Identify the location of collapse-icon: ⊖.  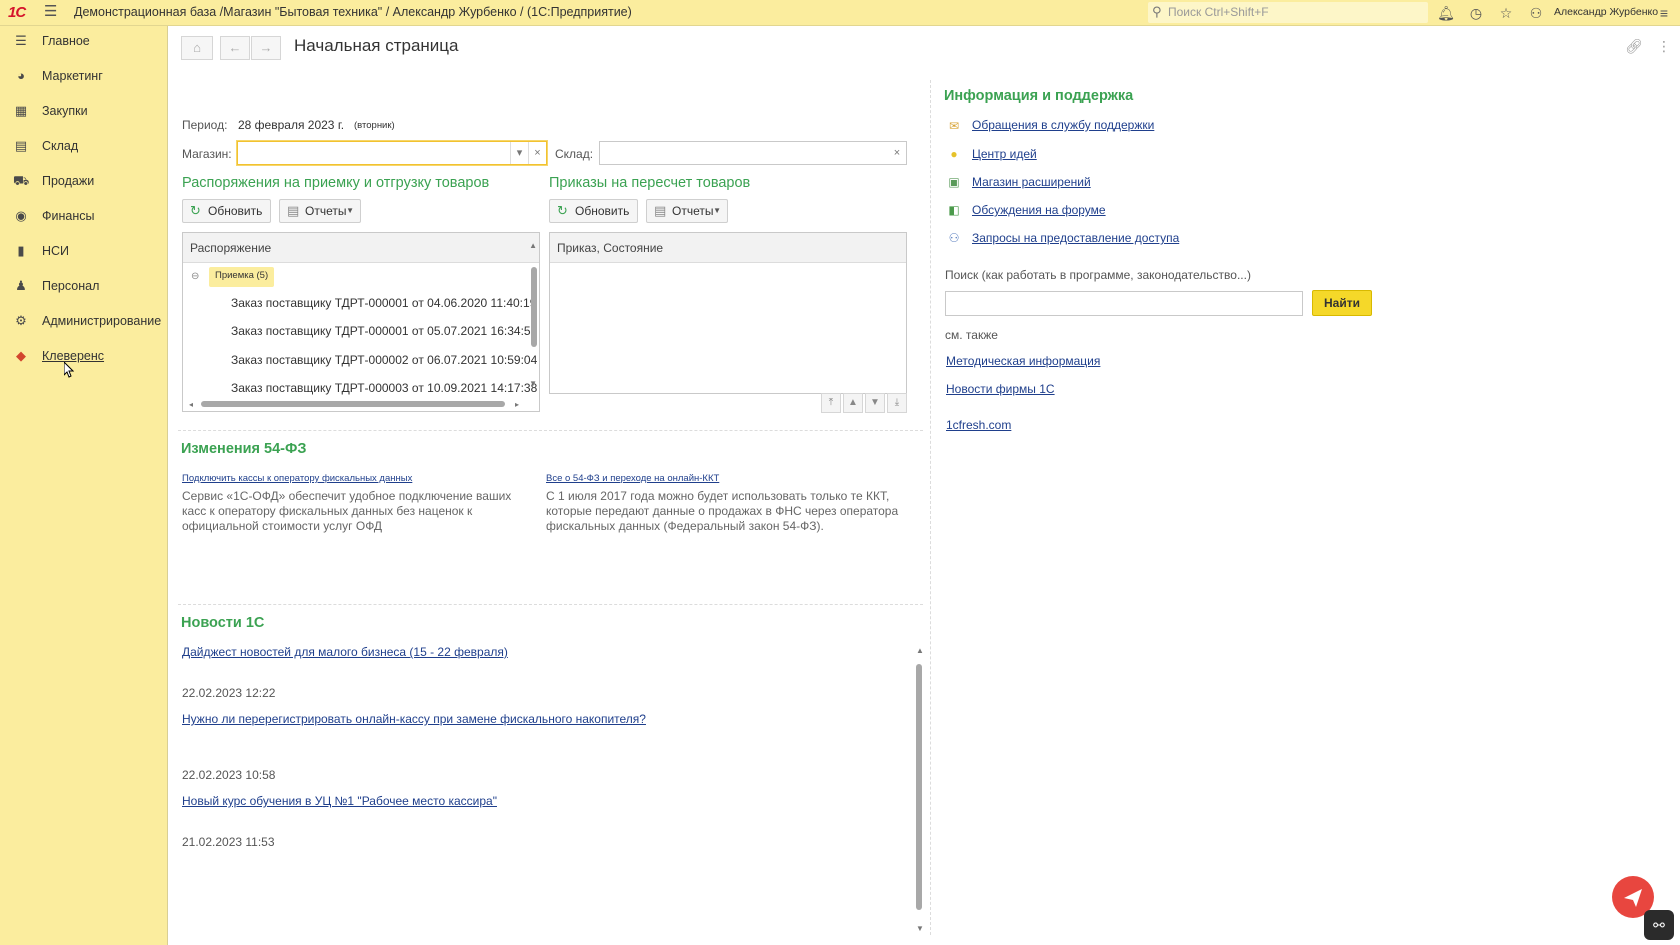
(195, 276).